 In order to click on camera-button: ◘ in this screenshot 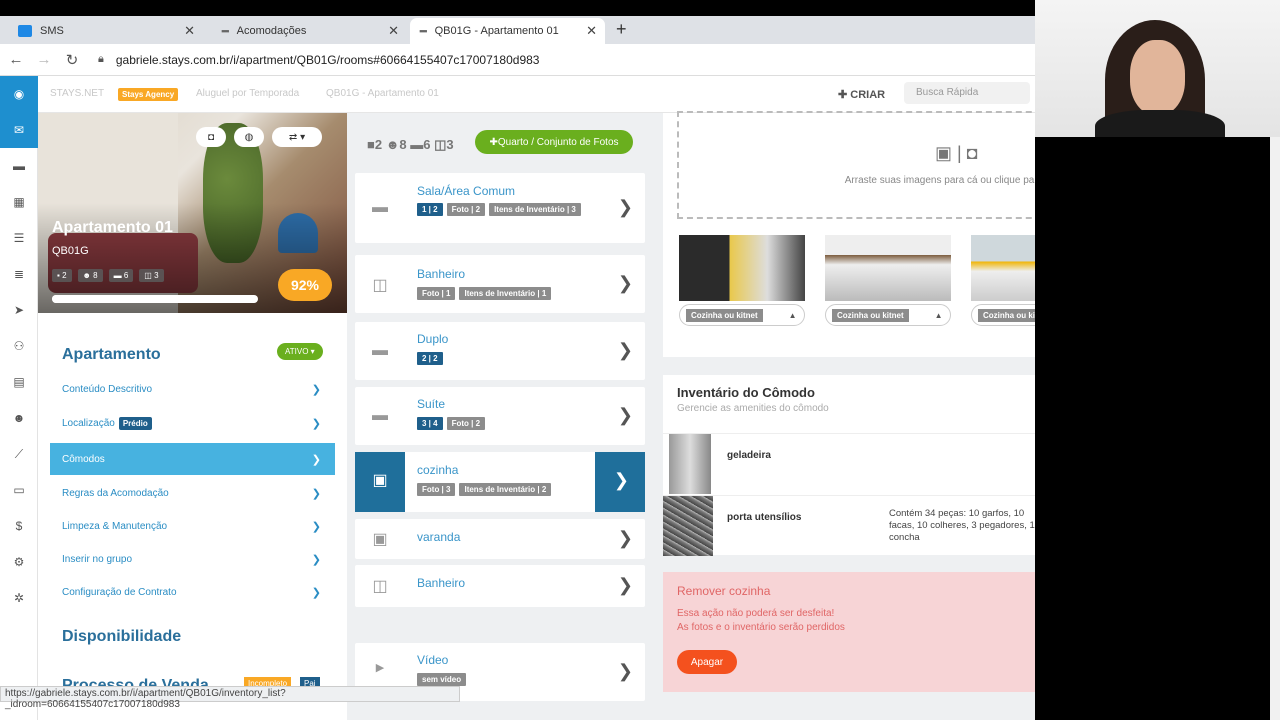, I will do `click(211, 137)`.